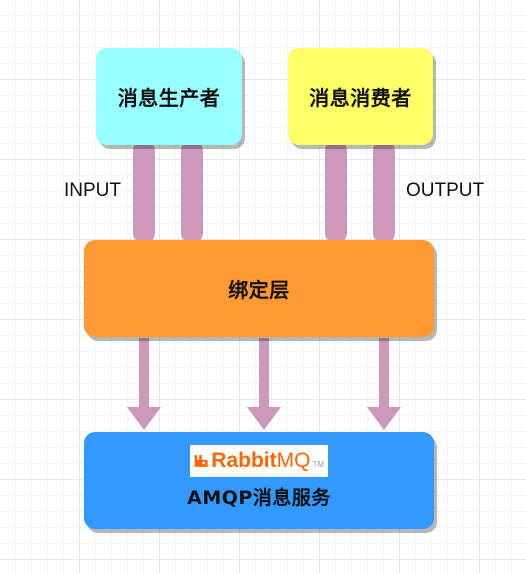  I want to click on producer-label: 消息生产者, so click(169, 98).